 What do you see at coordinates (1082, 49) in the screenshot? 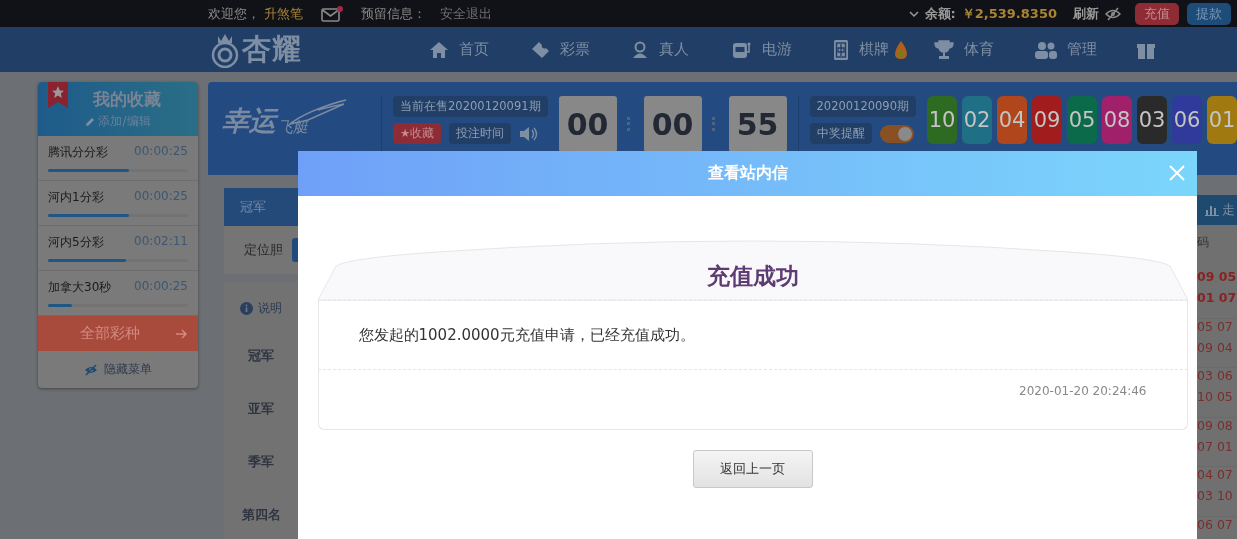
I see `nav-link: 管理` at bounding box center [1082, 49].